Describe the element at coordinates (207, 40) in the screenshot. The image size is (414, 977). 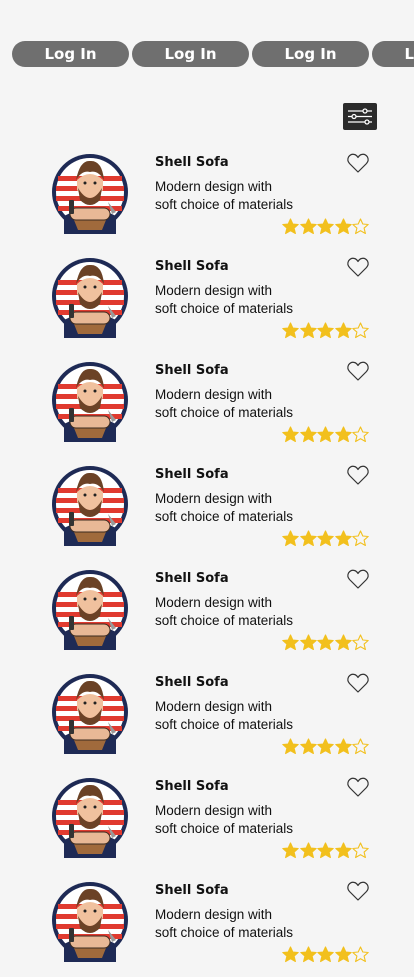
I see `top-tab-bar: Log In Log In Log In Log In` at that location.